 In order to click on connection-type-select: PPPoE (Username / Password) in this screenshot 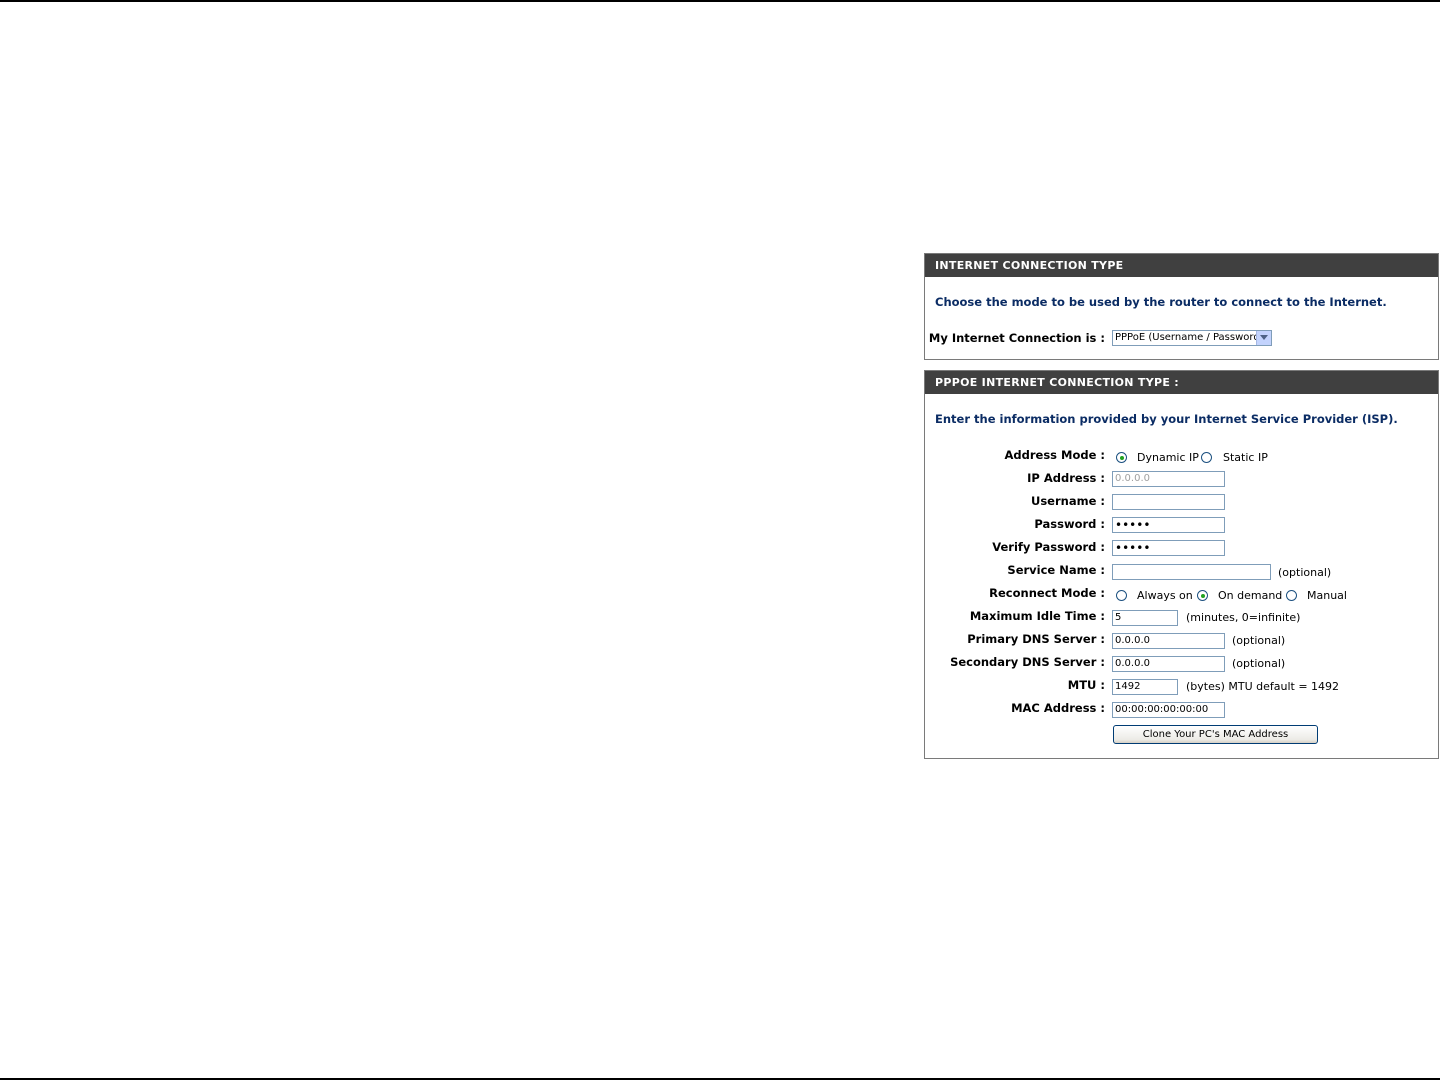, I will do `click(1192, 338)`.